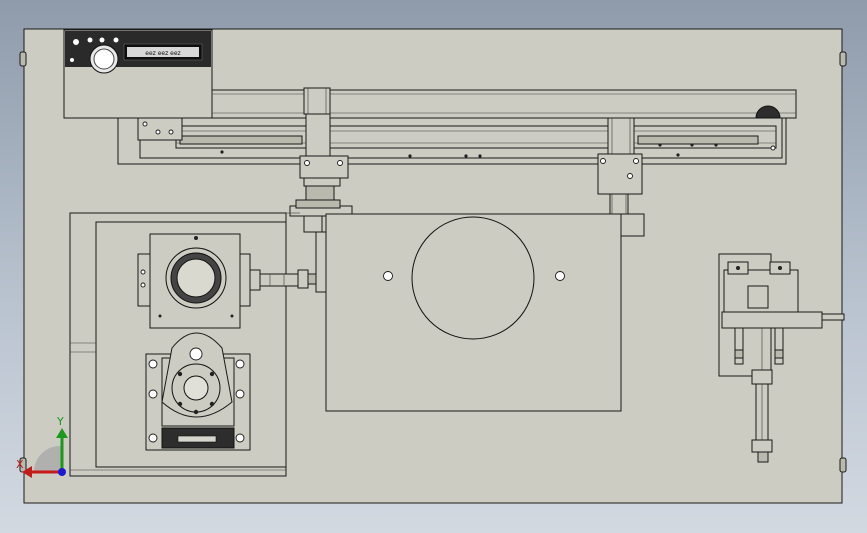 Image resolution: width=867 pixels, height=533 pixels. Describe the element at coordinates (138, 74) in the screenshot. I see `control-panel: eez eez eez` at that location.